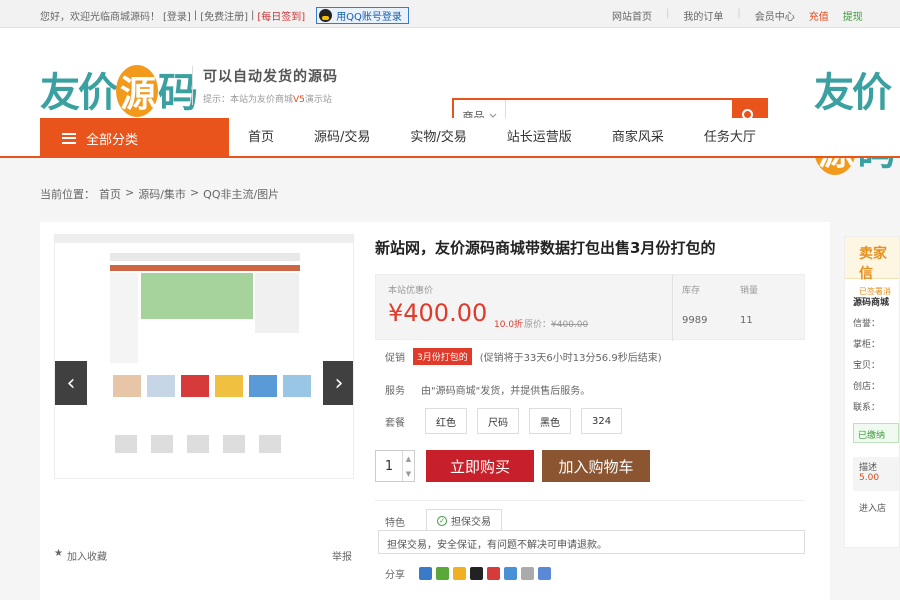  Describe the element at coordinates (853, 15) in the screenshot. I see `withdraw-link: 提现` at that location.